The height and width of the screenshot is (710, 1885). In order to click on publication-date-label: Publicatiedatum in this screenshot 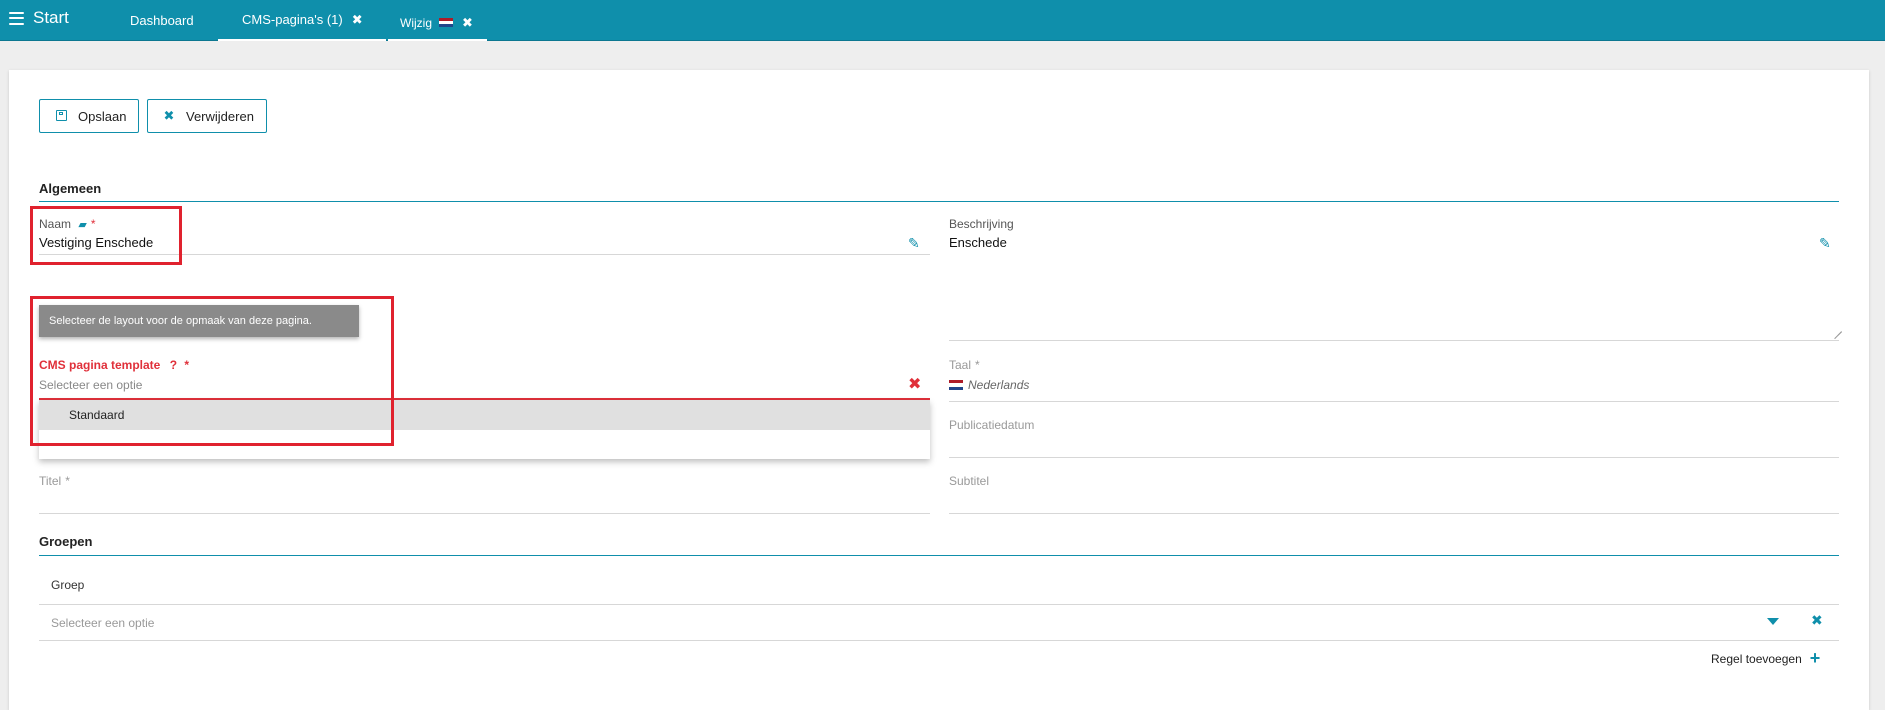, I will do `click(992, 425)`.